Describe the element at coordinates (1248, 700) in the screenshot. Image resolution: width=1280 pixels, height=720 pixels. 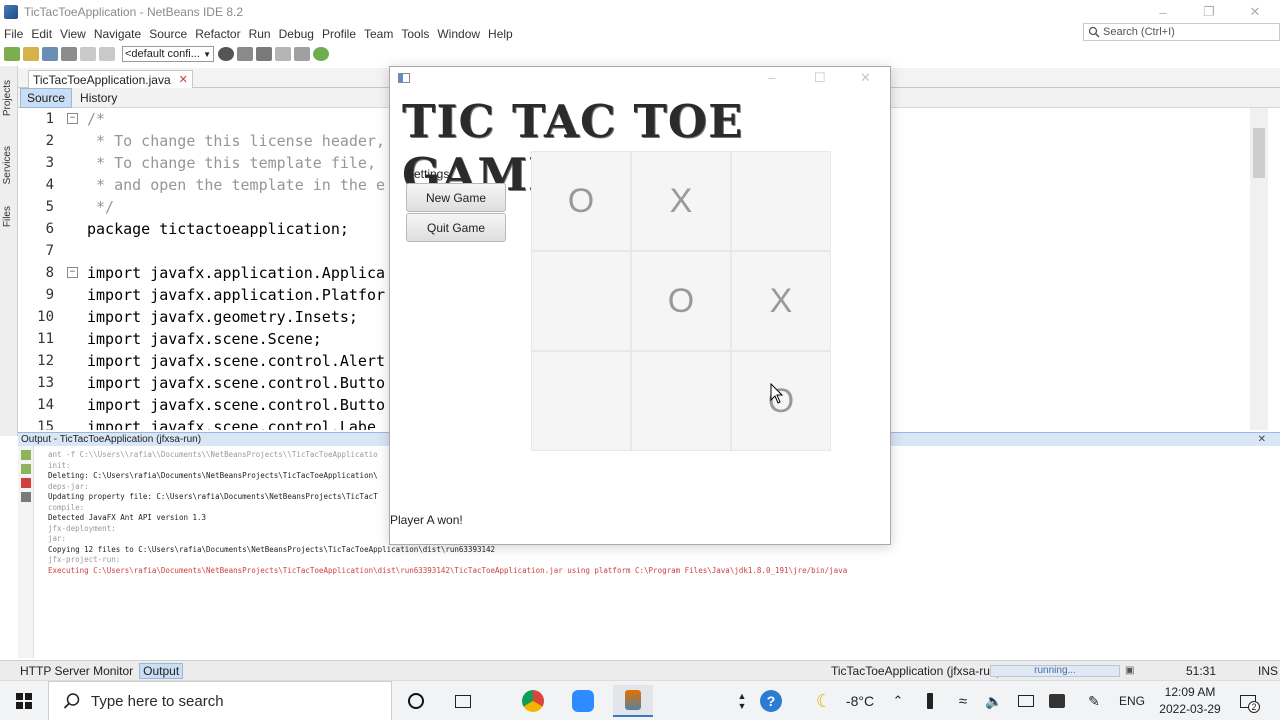
I see `action-center-icon: 2` at that location.